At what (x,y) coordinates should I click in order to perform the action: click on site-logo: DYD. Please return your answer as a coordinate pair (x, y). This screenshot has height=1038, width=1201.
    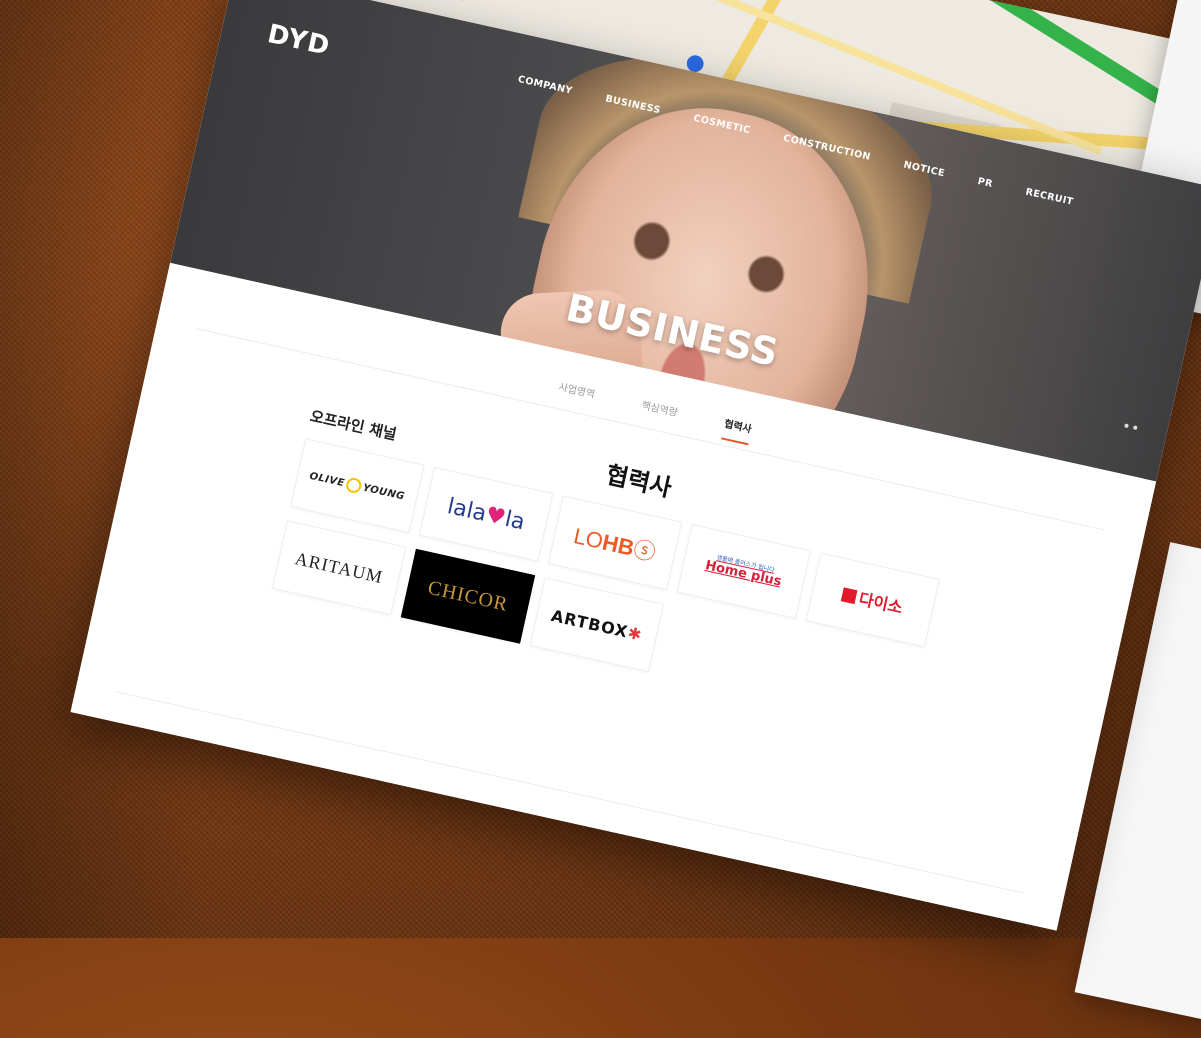
    Looking at the image, I should click on (299, 40).